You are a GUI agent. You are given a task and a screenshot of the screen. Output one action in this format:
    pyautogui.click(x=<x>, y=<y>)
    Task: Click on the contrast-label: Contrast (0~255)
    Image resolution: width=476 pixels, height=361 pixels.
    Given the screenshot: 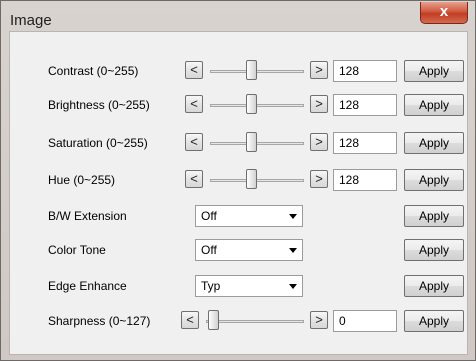 What is the action you would take?
    pyautogui.click(x=93, y=71)
    